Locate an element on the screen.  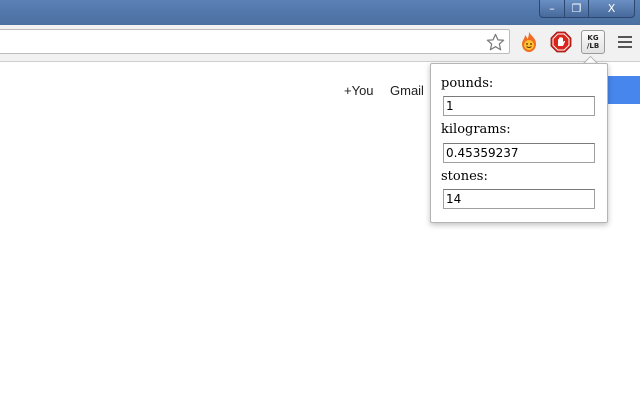
kilograms-input is located at coordinates (519, 153).